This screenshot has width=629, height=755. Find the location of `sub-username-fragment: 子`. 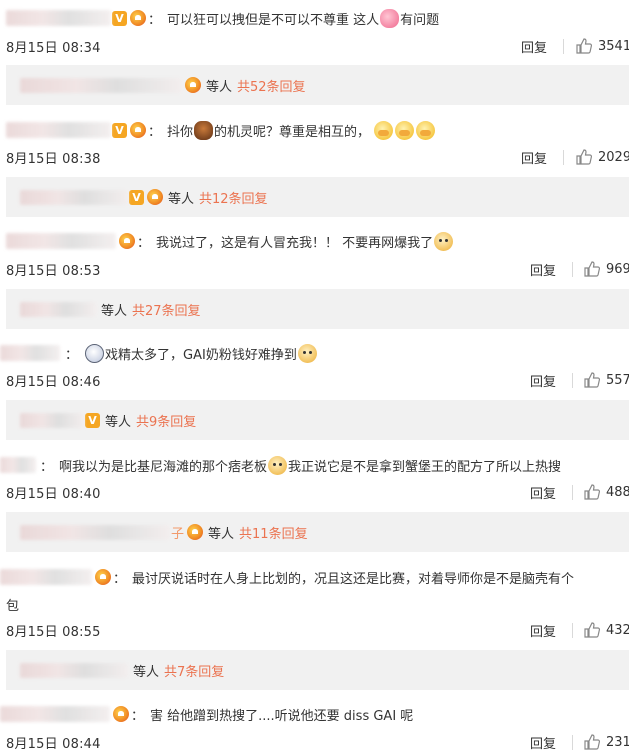

sub-username-fragment: 子 is located at coordinates (178, 534).